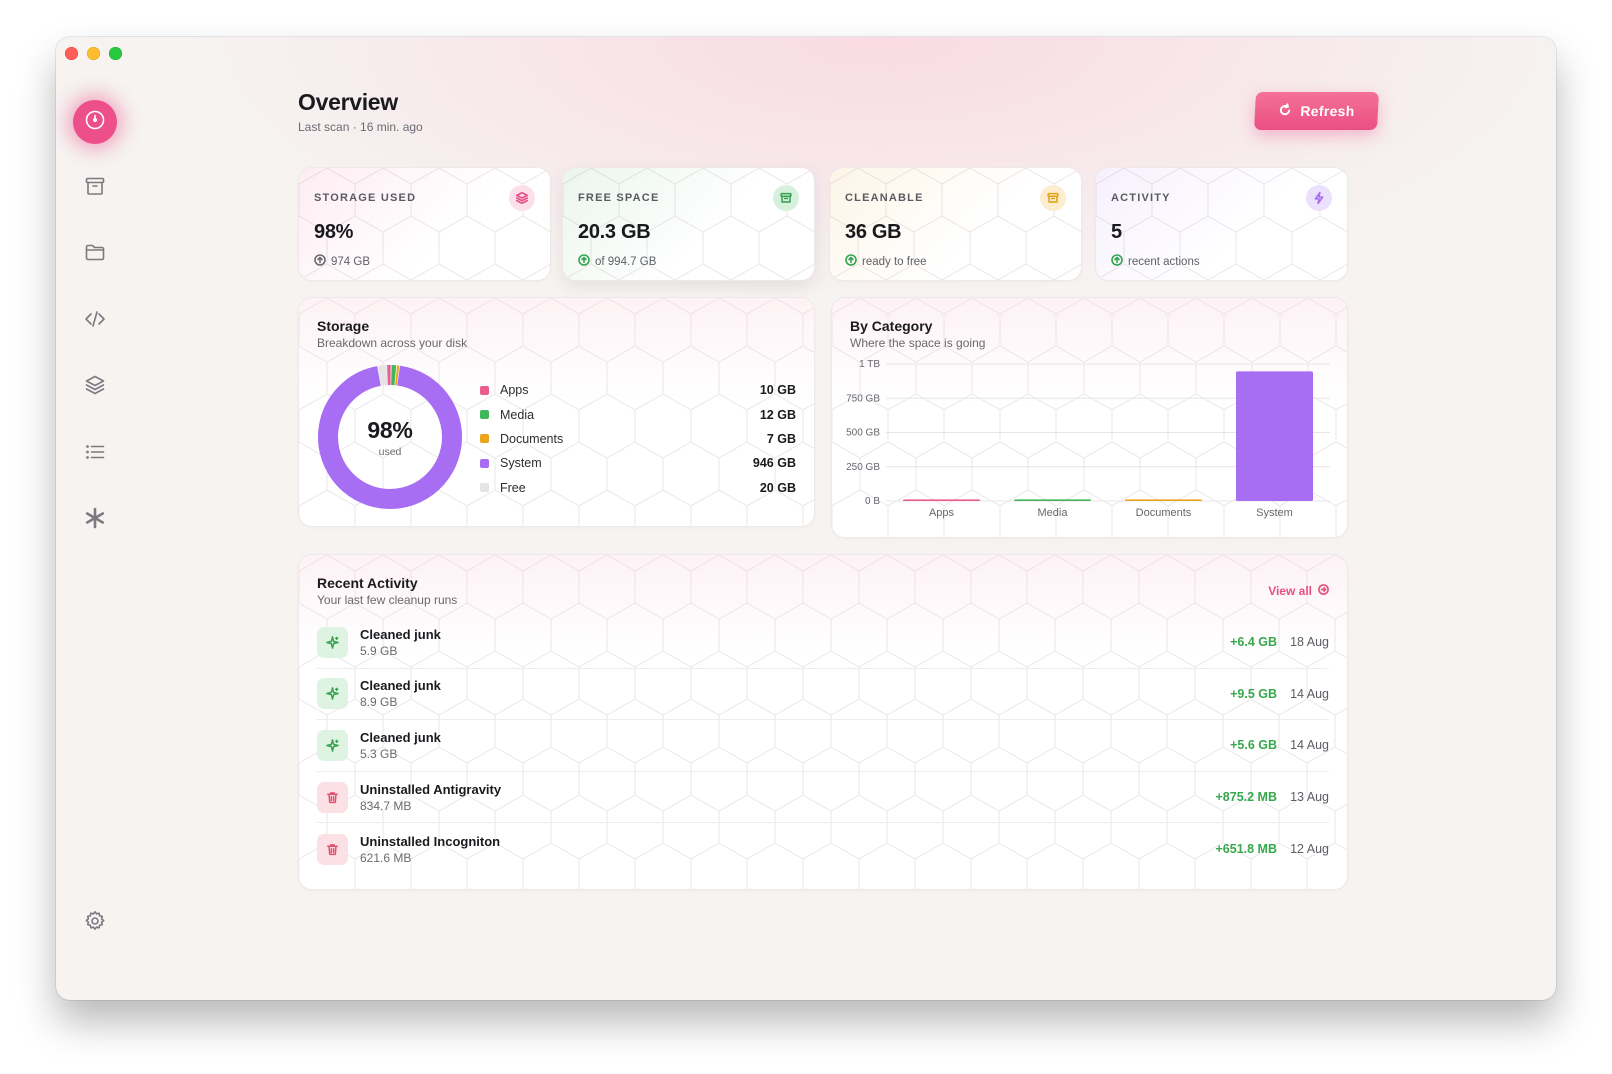 The height and width of the screenshot is (1074, 1612). I want to click on sidebar-item-list, so click(95, 454).